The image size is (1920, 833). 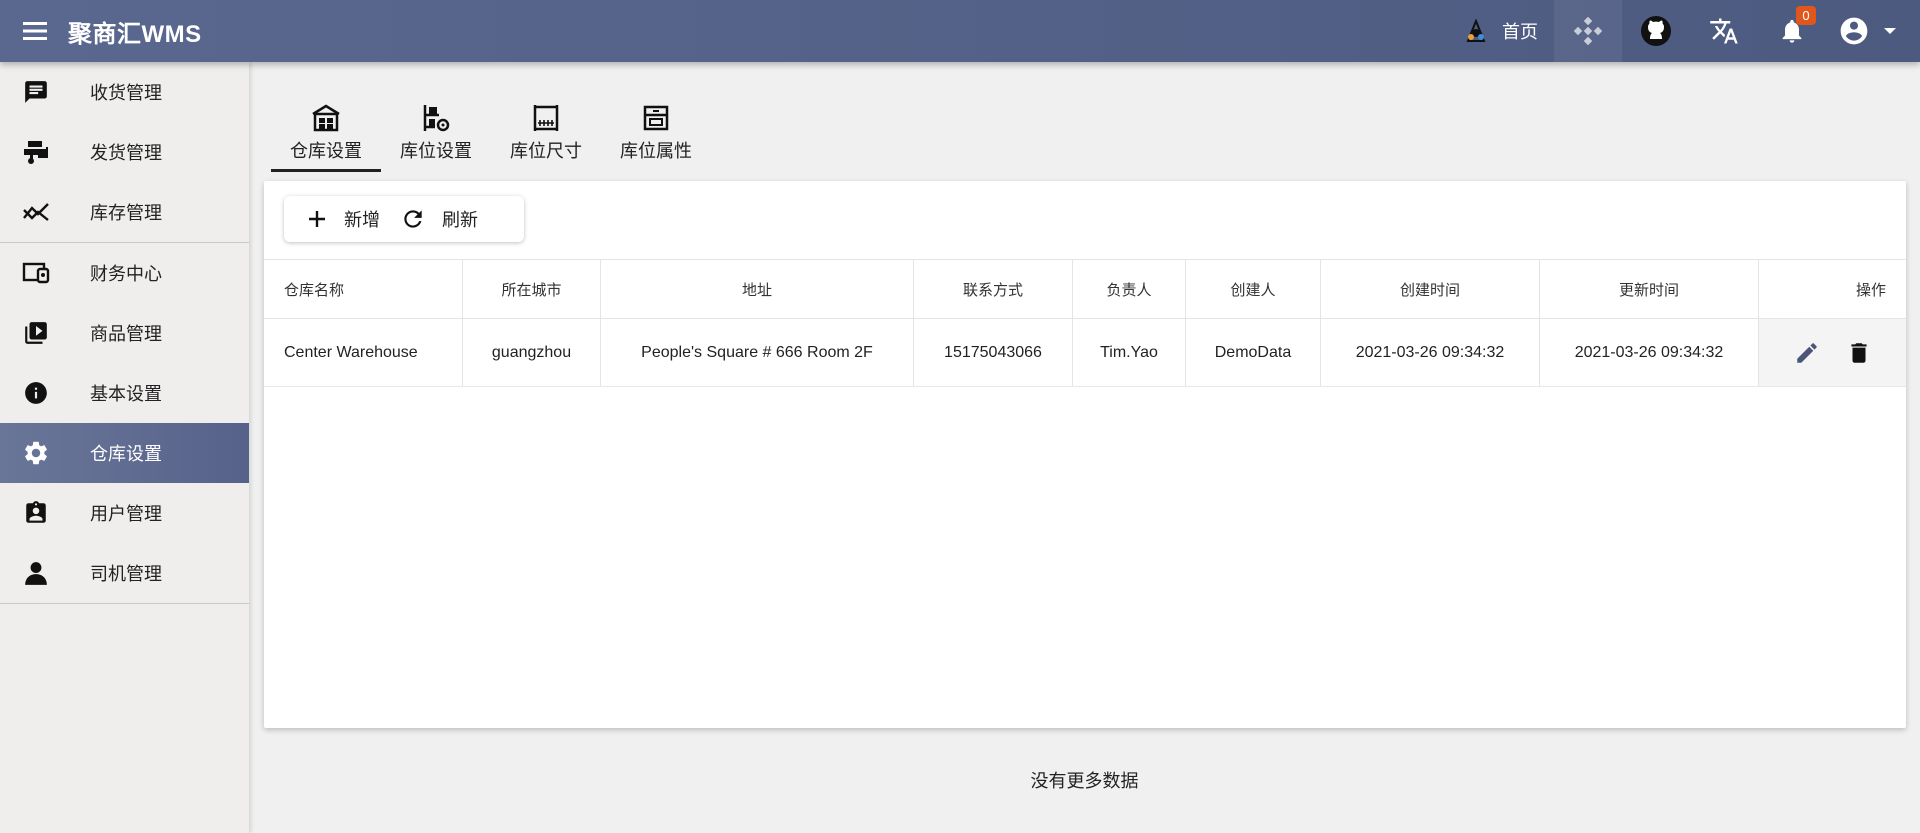 What do you see at coordinates (532, 289) in the screenshot?
I see `column-header: 所在城市` at bounding box center [532, 289].